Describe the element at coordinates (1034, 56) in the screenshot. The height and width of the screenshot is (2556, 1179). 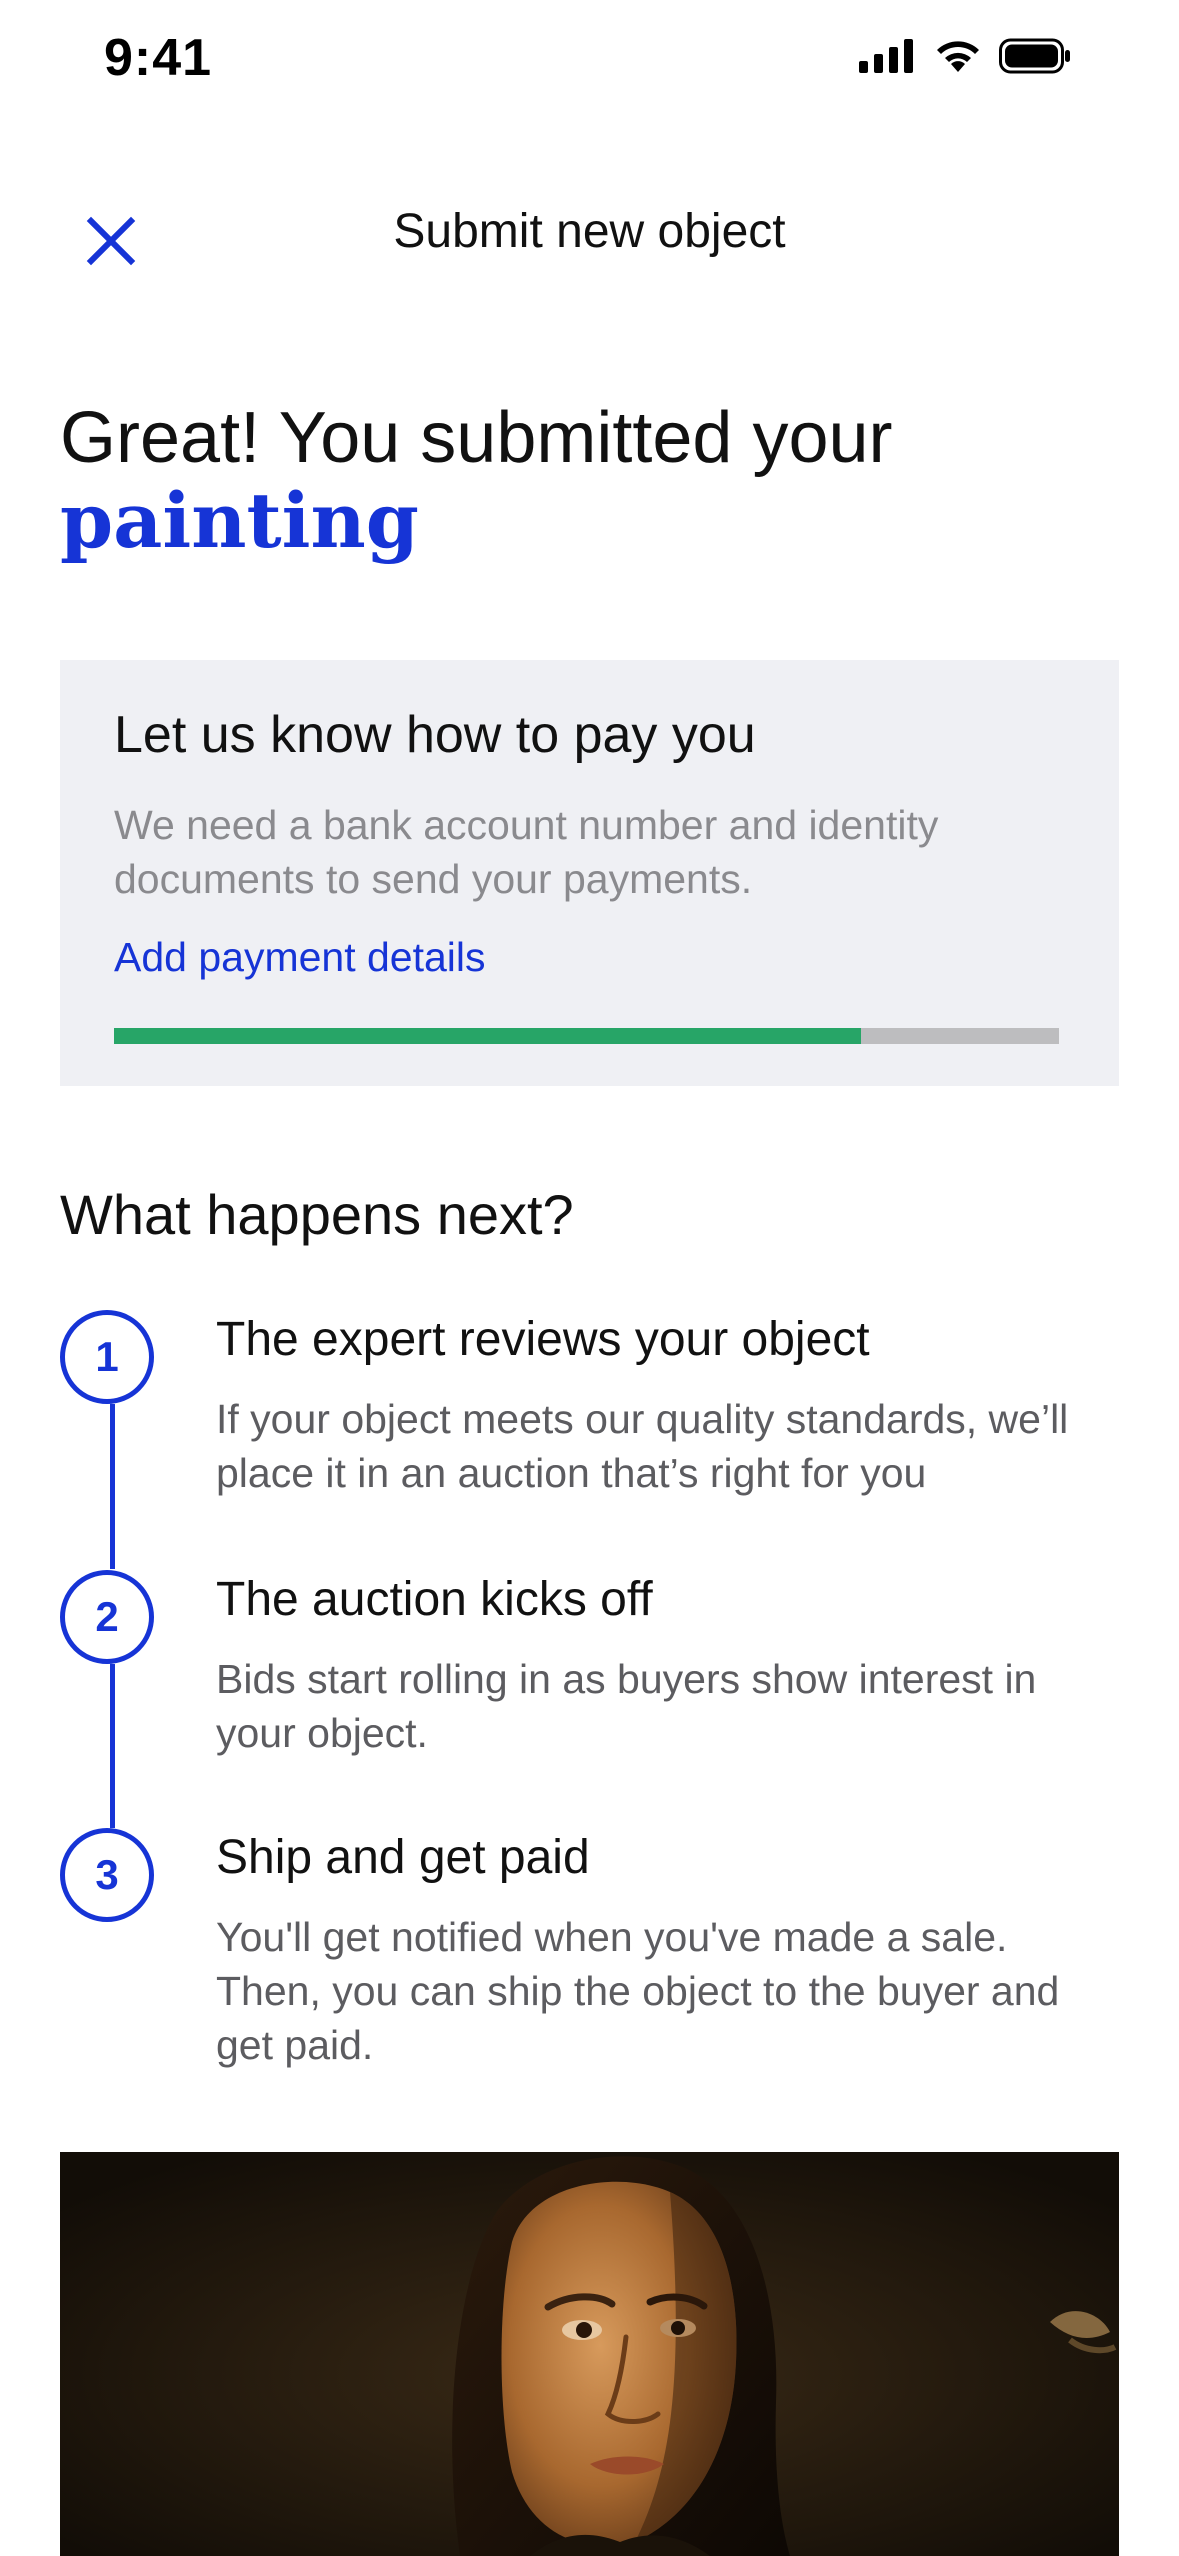
I see `battery-icon` at that location.